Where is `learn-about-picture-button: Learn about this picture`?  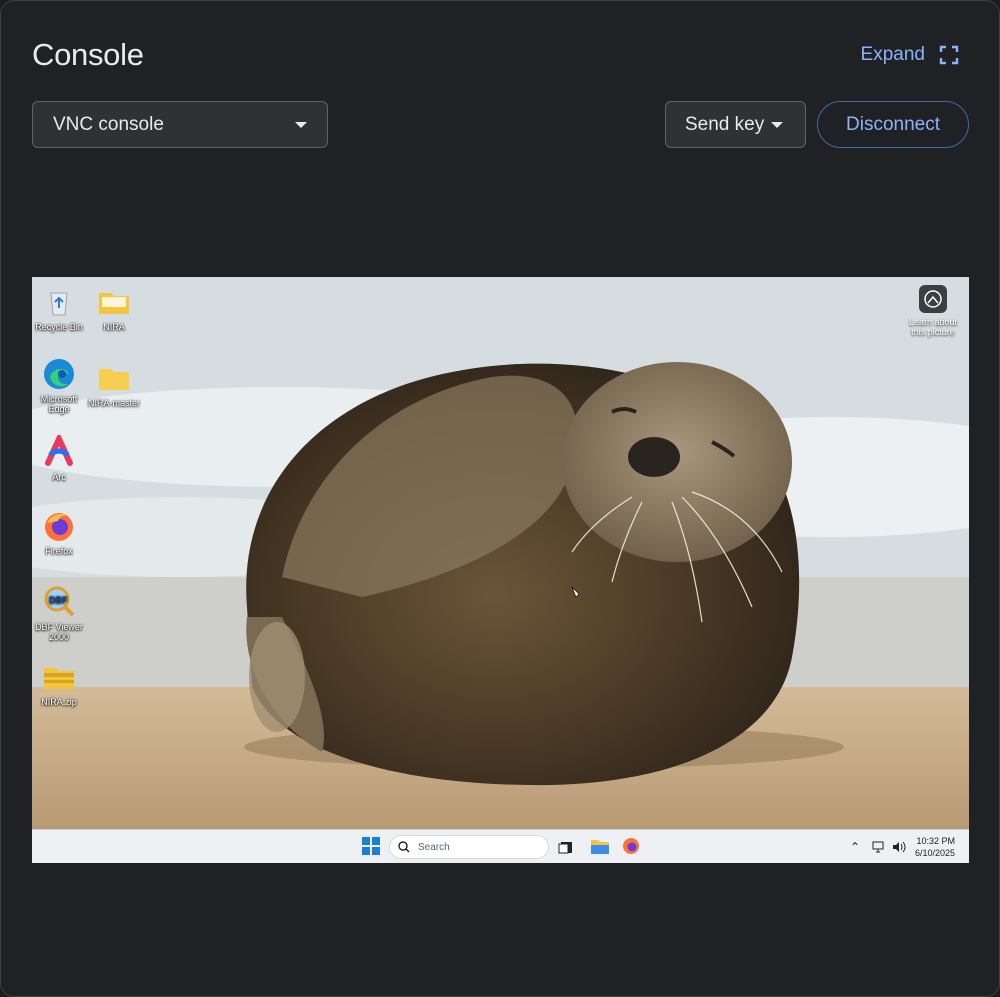
learn-about-picture-button: Learn about this picture is located at coordinates (933, 311).